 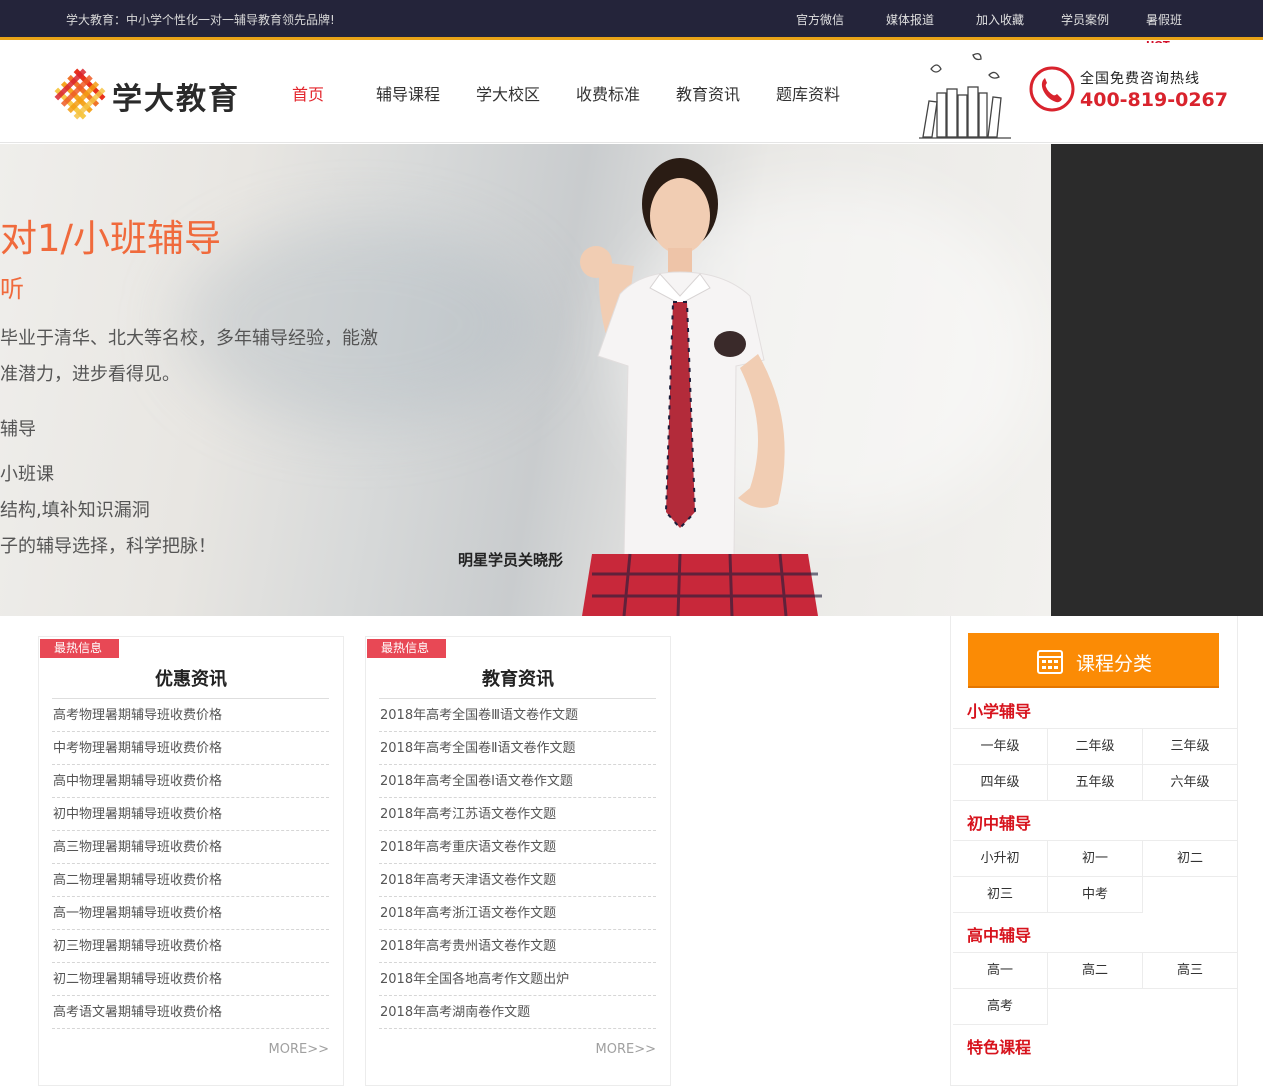 What do you see at coordinates (176, 99) in the screenshot?
I see `logo-text: 学大教育` at bounding box center [176, 99].